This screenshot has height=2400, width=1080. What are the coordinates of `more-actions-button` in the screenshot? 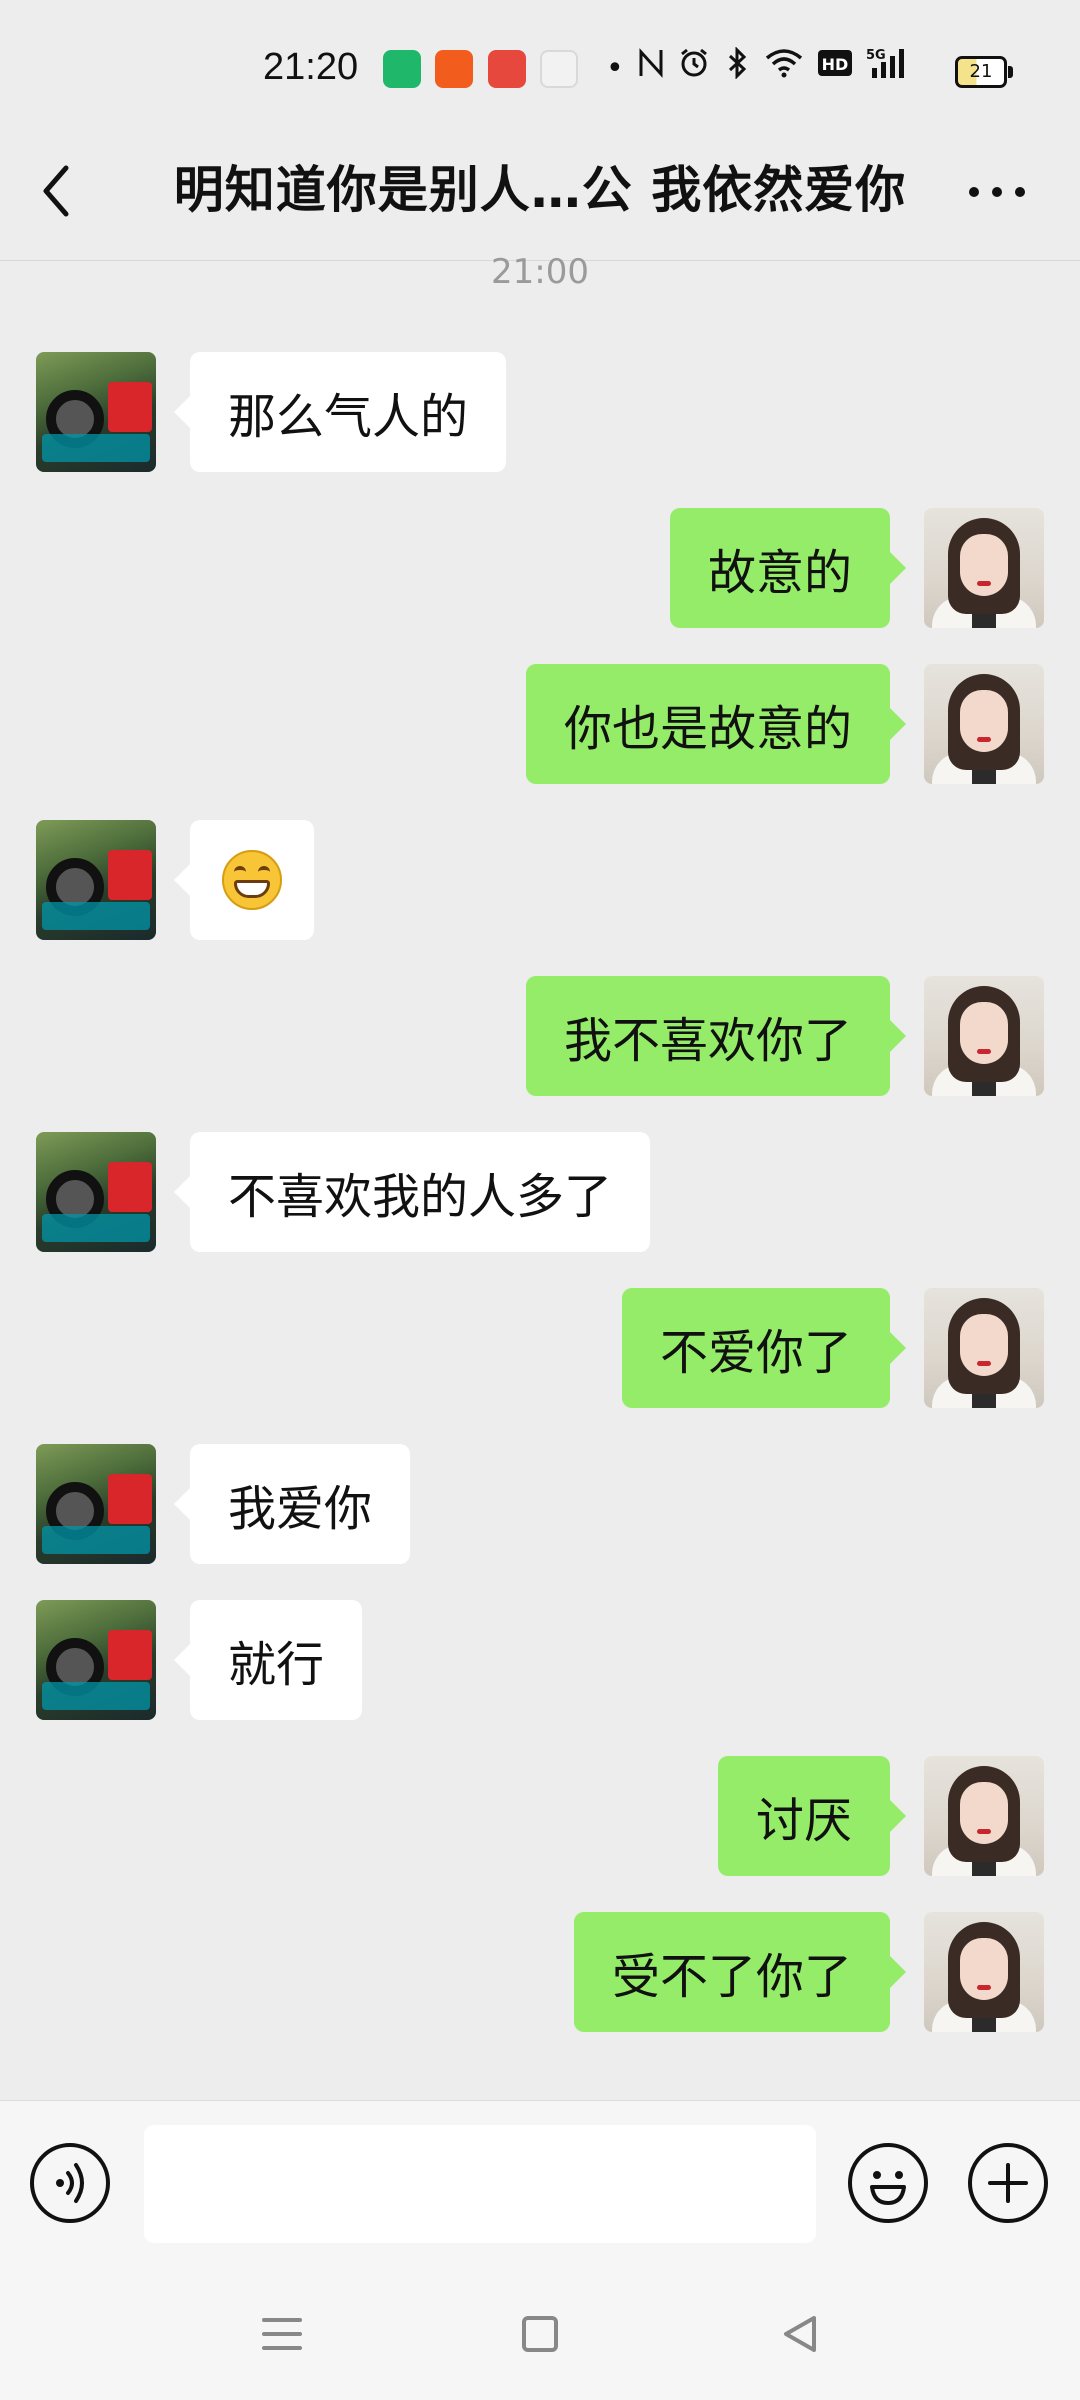 It's located at (1008, 2183).